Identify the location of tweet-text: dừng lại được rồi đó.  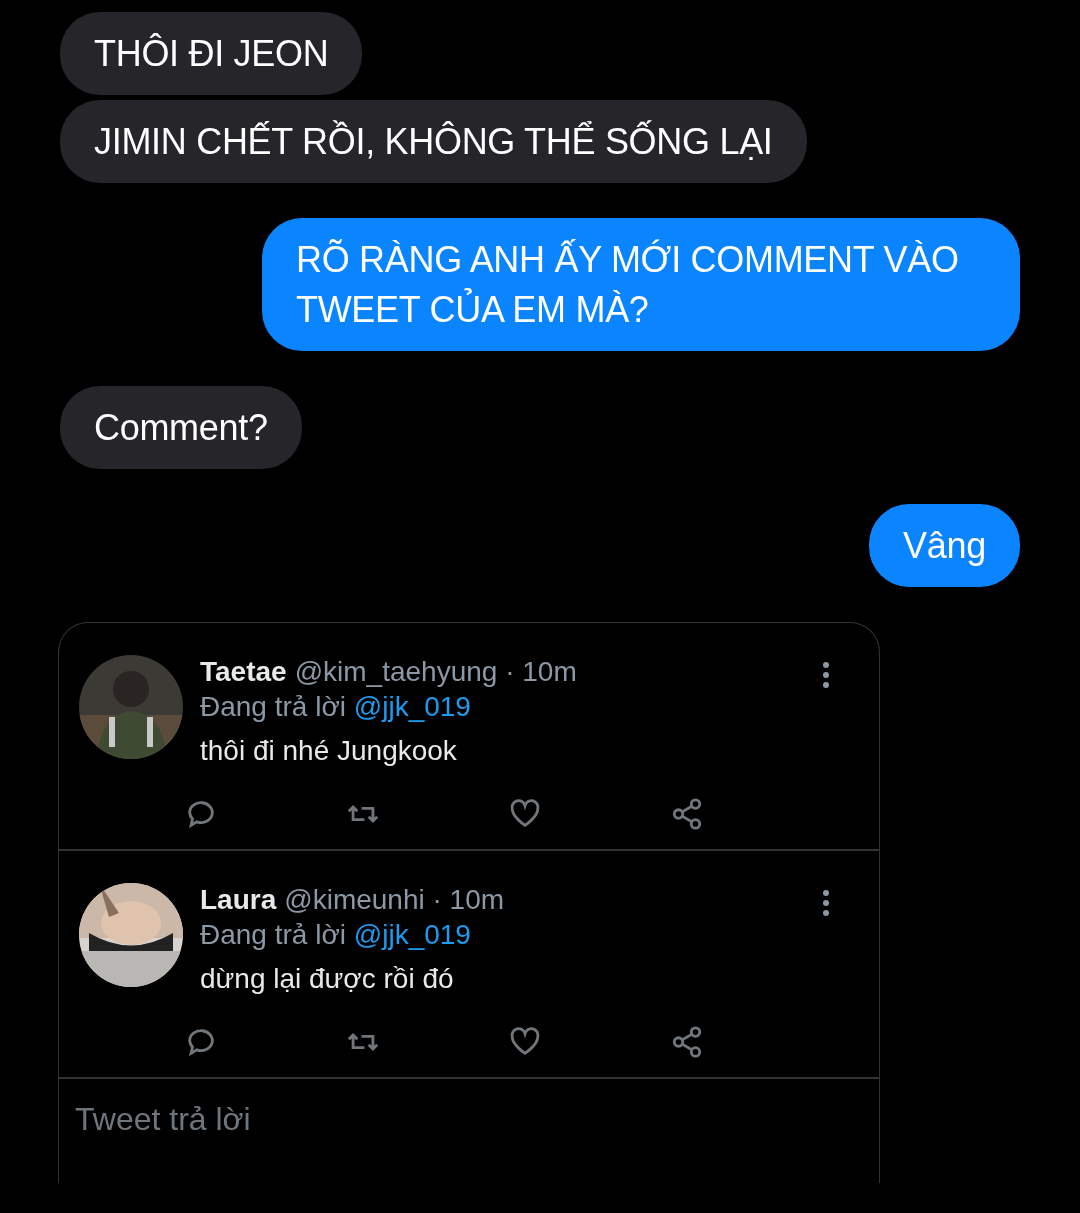
(327, 979).